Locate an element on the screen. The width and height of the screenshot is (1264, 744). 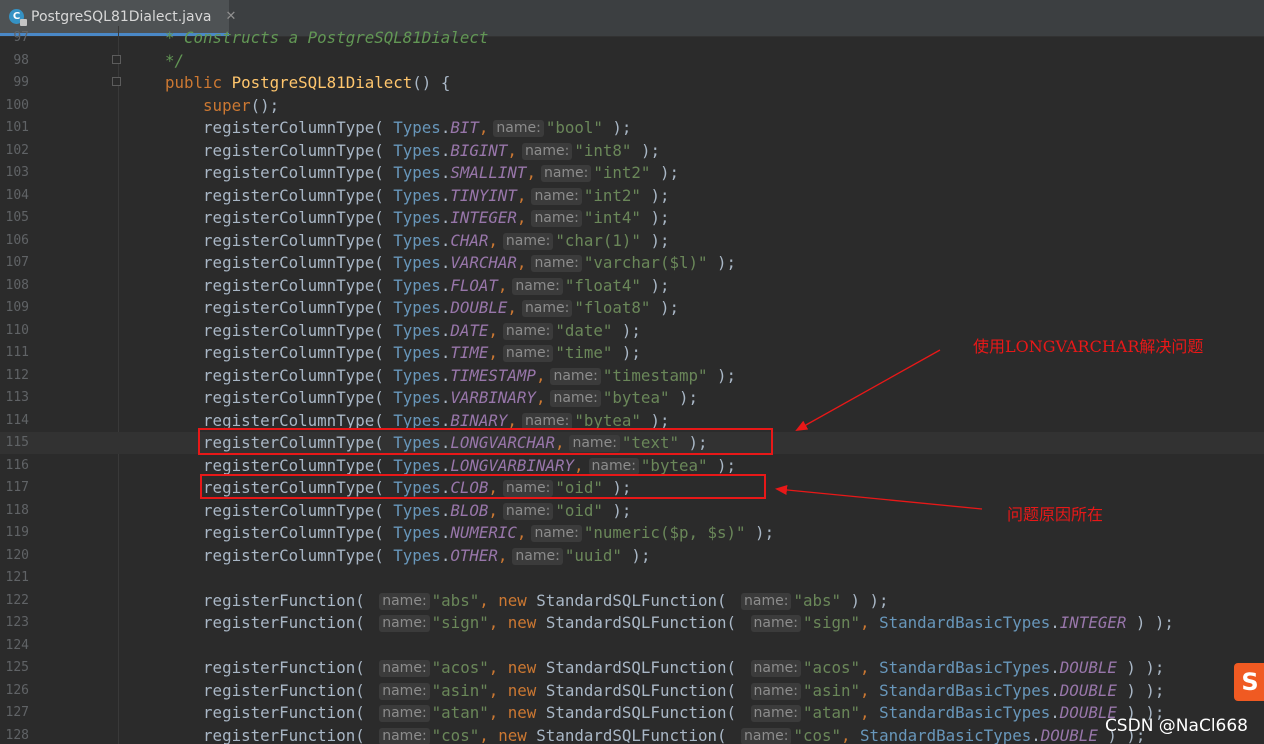
close-icon: ✕ is located at coordinates (230, 16).